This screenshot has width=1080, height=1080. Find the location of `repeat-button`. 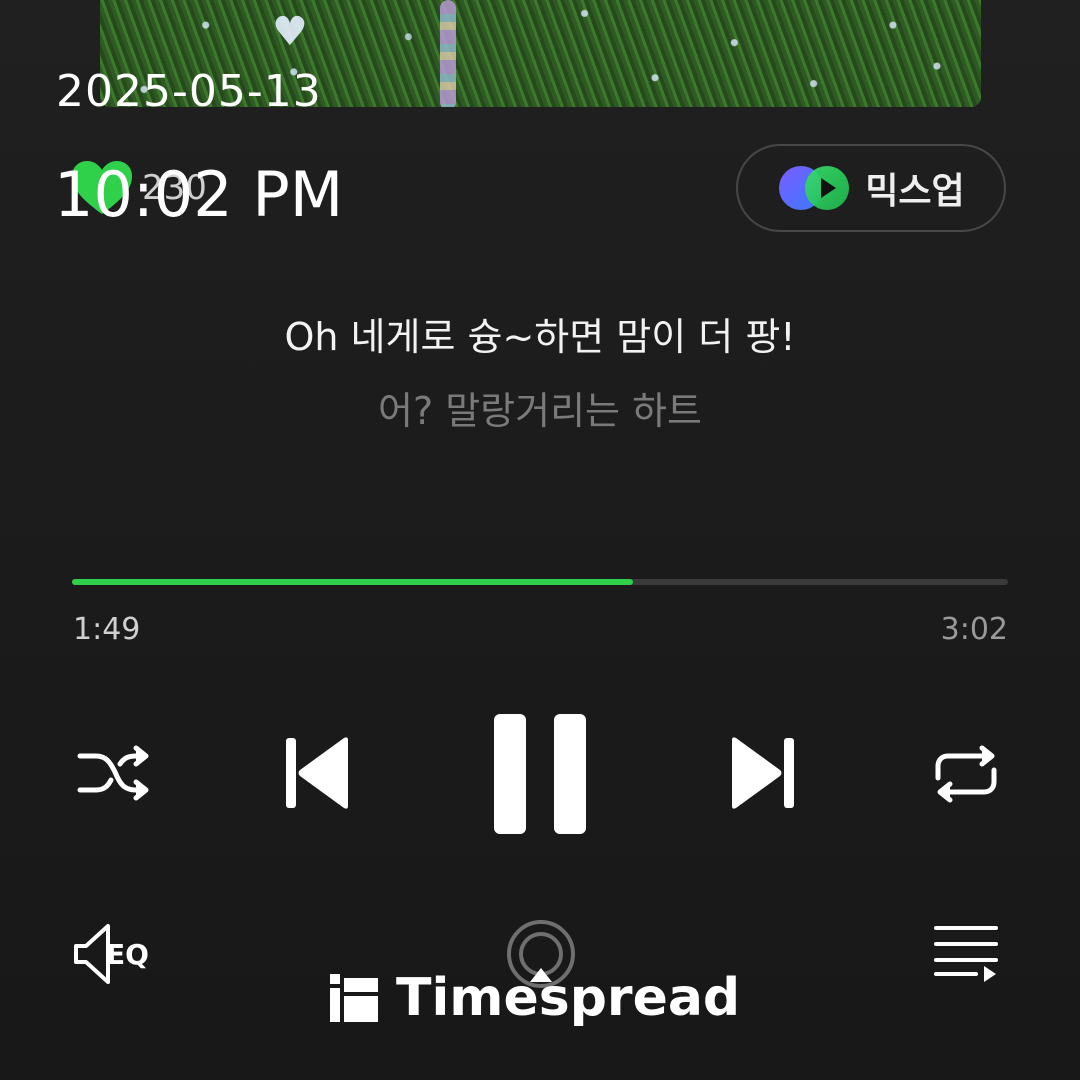

repeat-button is located at coordinates (966, 774).